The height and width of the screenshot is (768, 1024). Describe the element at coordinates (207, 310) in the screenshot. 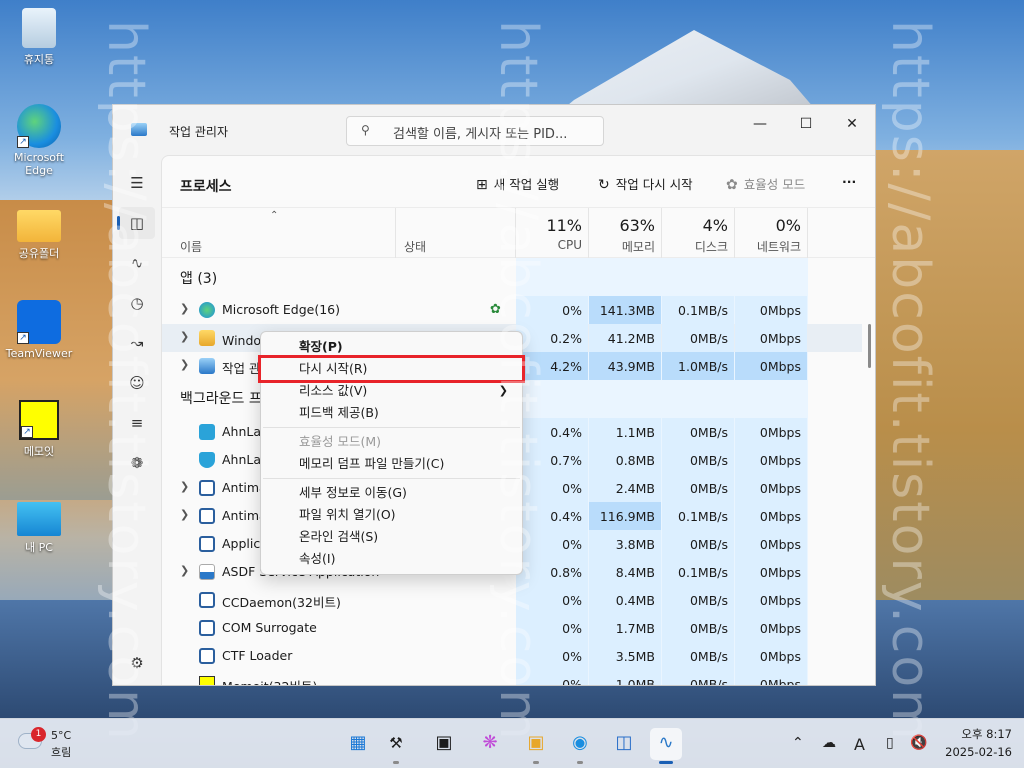

I see `edge-icon` at that location.